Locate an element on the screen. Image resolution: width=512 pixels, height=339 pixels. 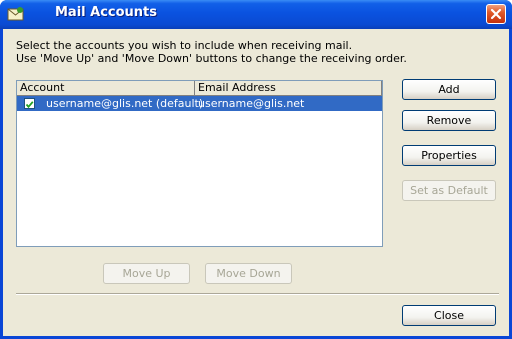
separator is located at coordinates (257, 294).